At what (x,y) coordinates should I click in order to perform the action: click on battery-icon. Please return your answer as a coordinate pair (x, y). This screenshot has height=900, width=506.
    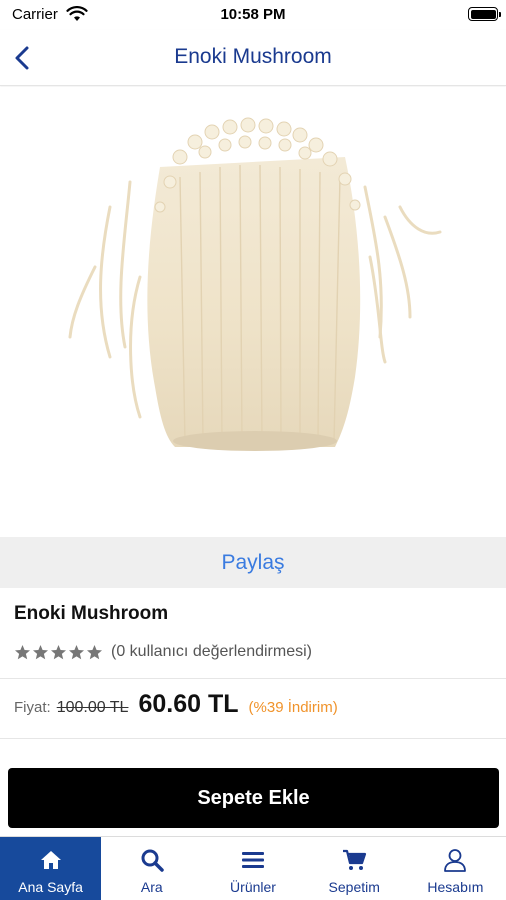
    Looking at the image, I should click on (484, 14).